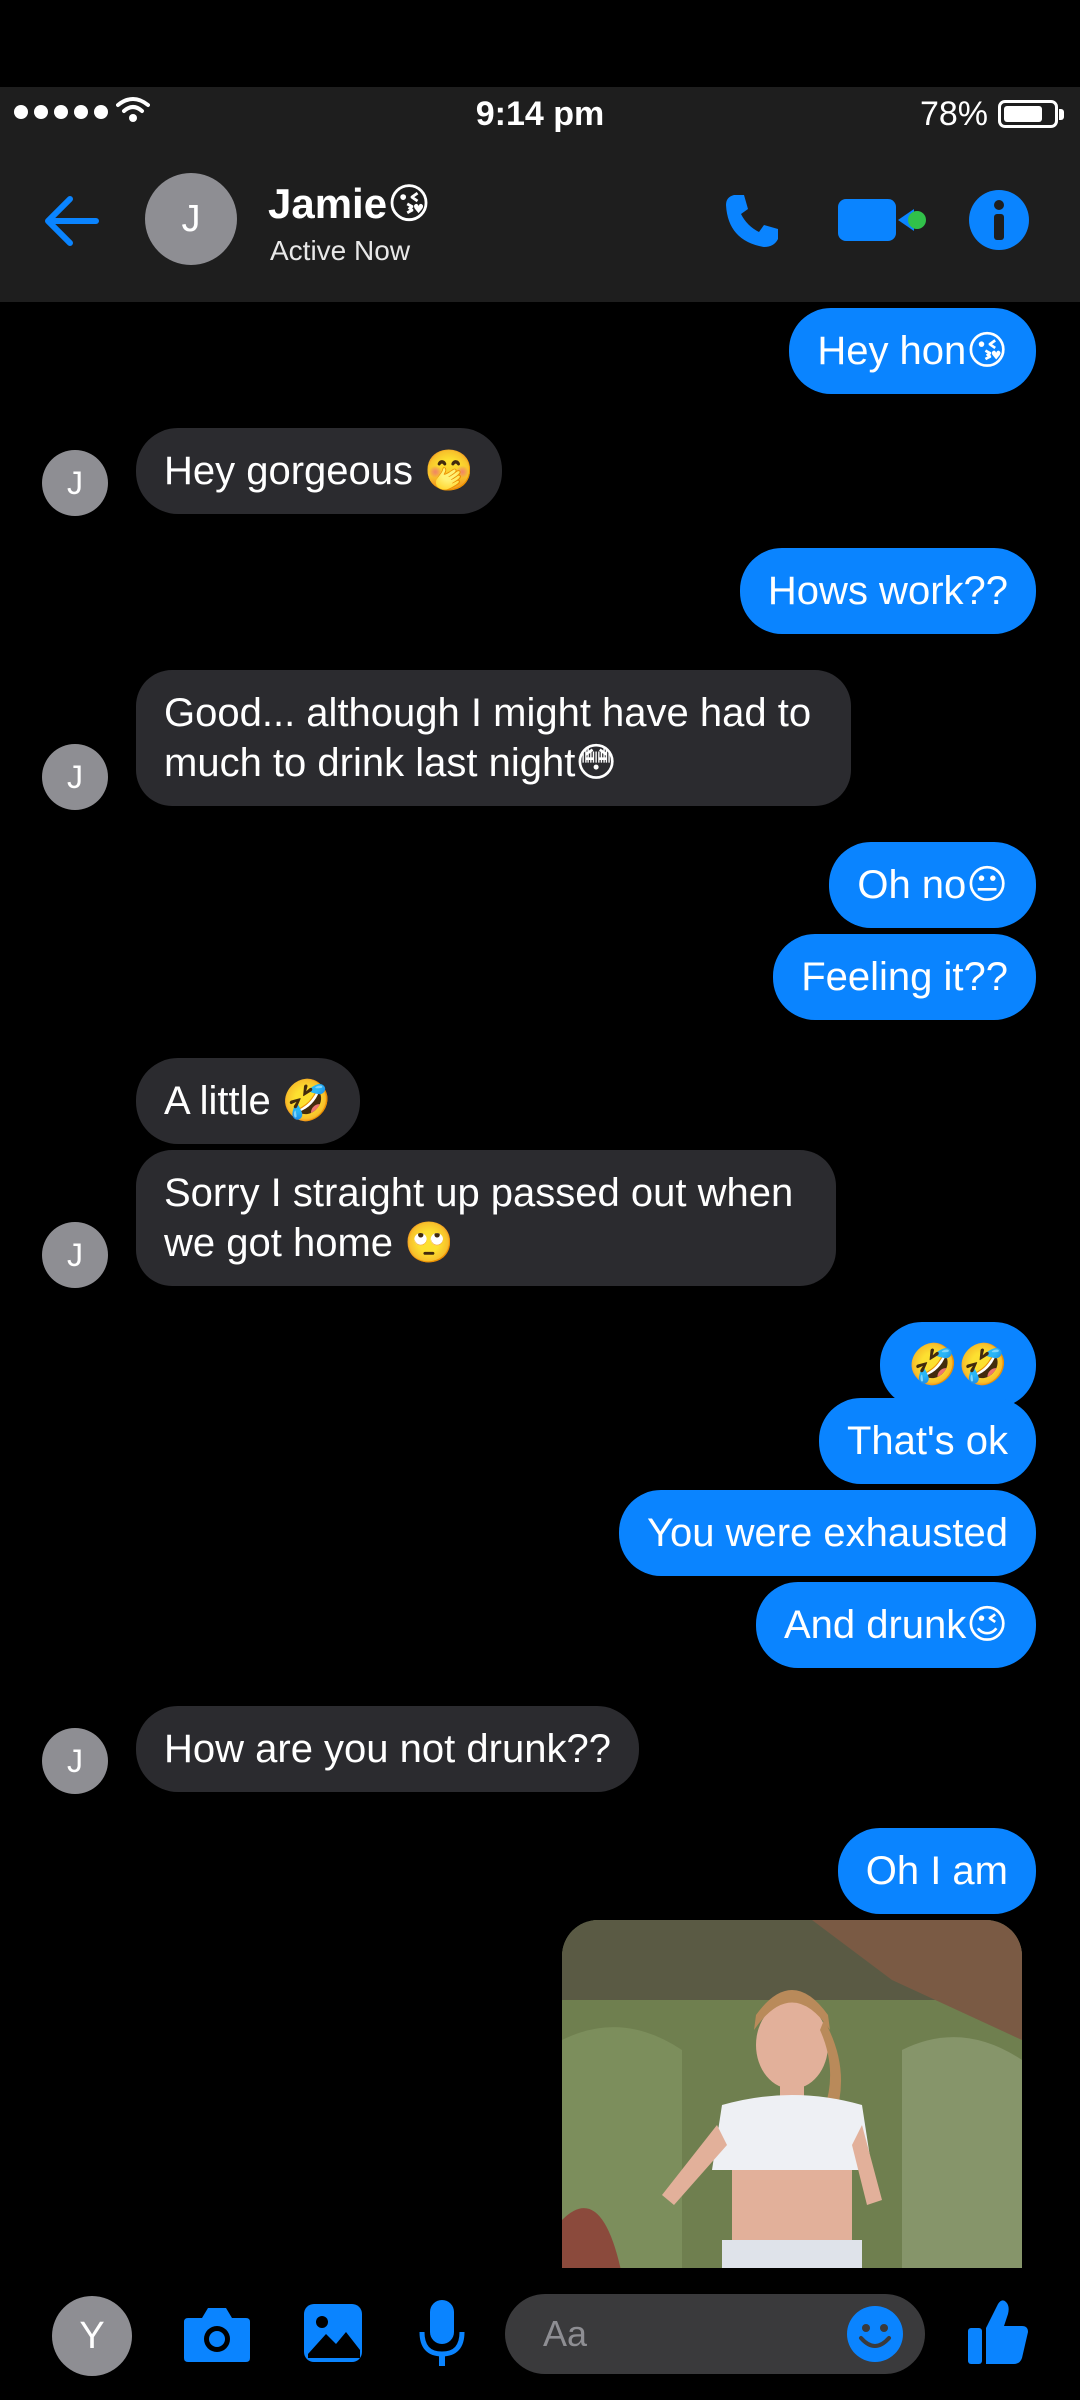 This screenshot has height=2400, width=1080. I want to click on battery-percent: 78%, so click(953, 114).